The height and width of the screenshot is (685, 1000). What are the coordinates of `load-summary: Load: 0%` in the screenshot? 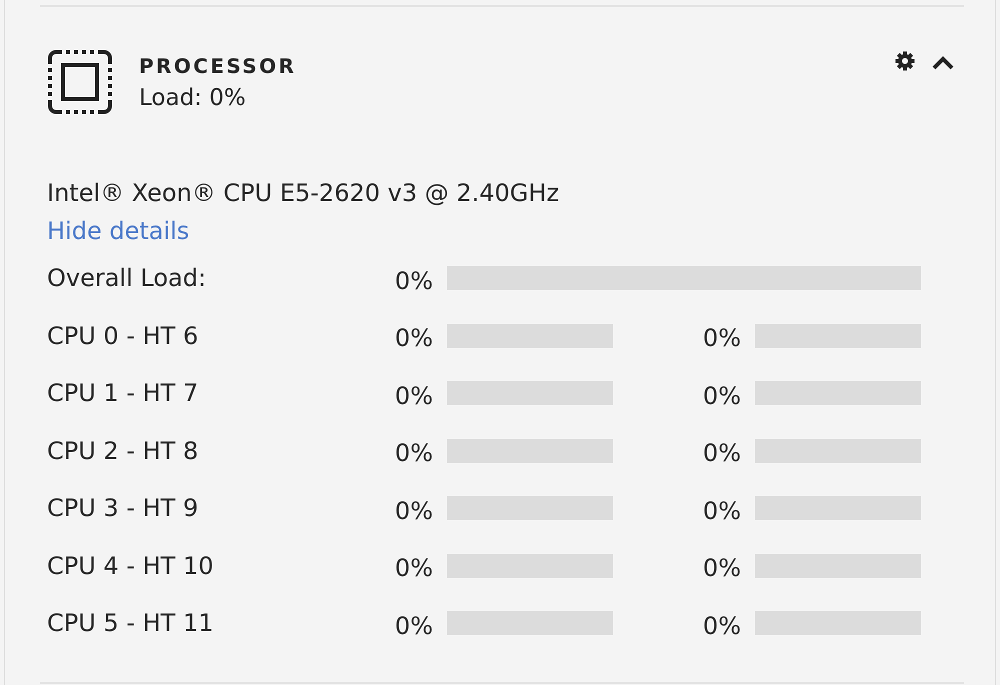 It's located at (192, 98).